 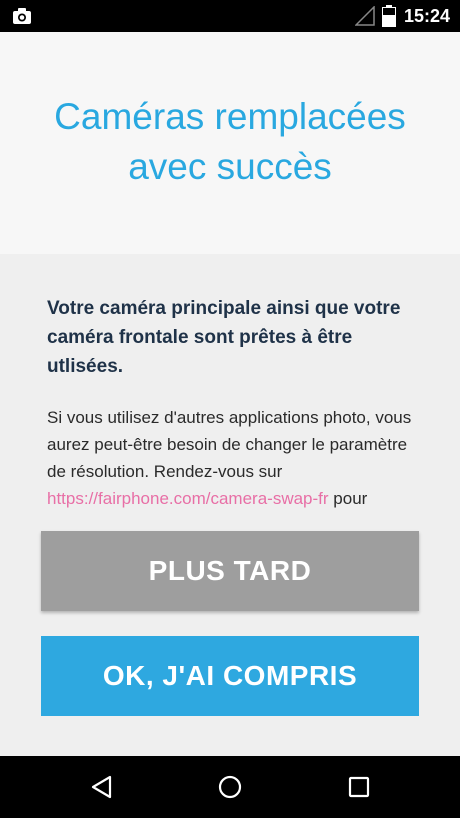 What do you see at coordinates (230, 166) in the screenshot?
I see `title-line-2: avec succès` at bounding box center [230, 166].